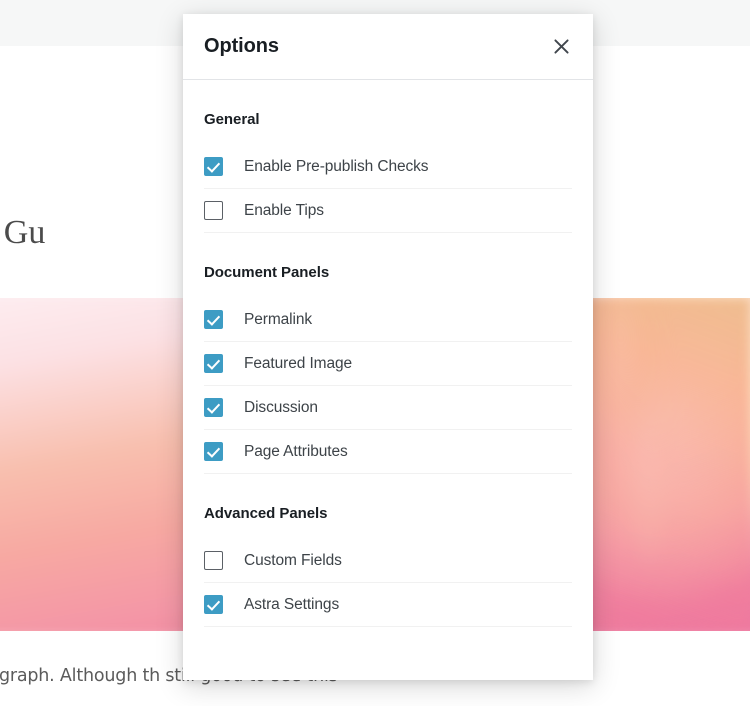 The height and width of the screenshot is (706, 750). I want to click on option-label: Permalink, so click(278, 319).